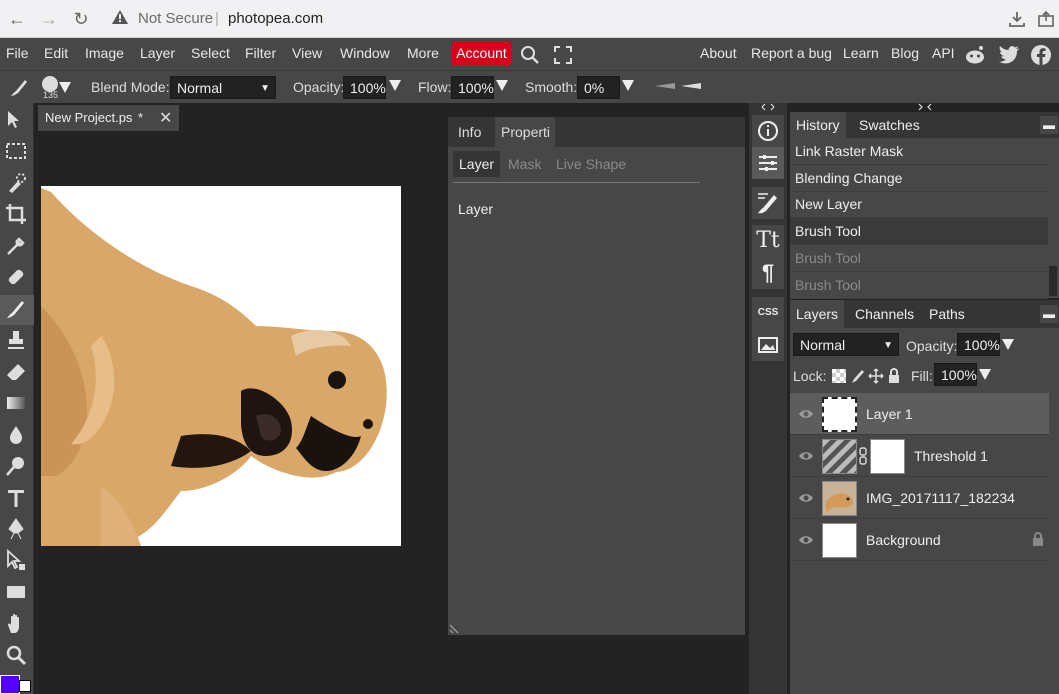  Describe the element at coordinates (275, 18) in the screenshot. I see `address-url: photopea.com` at that location.